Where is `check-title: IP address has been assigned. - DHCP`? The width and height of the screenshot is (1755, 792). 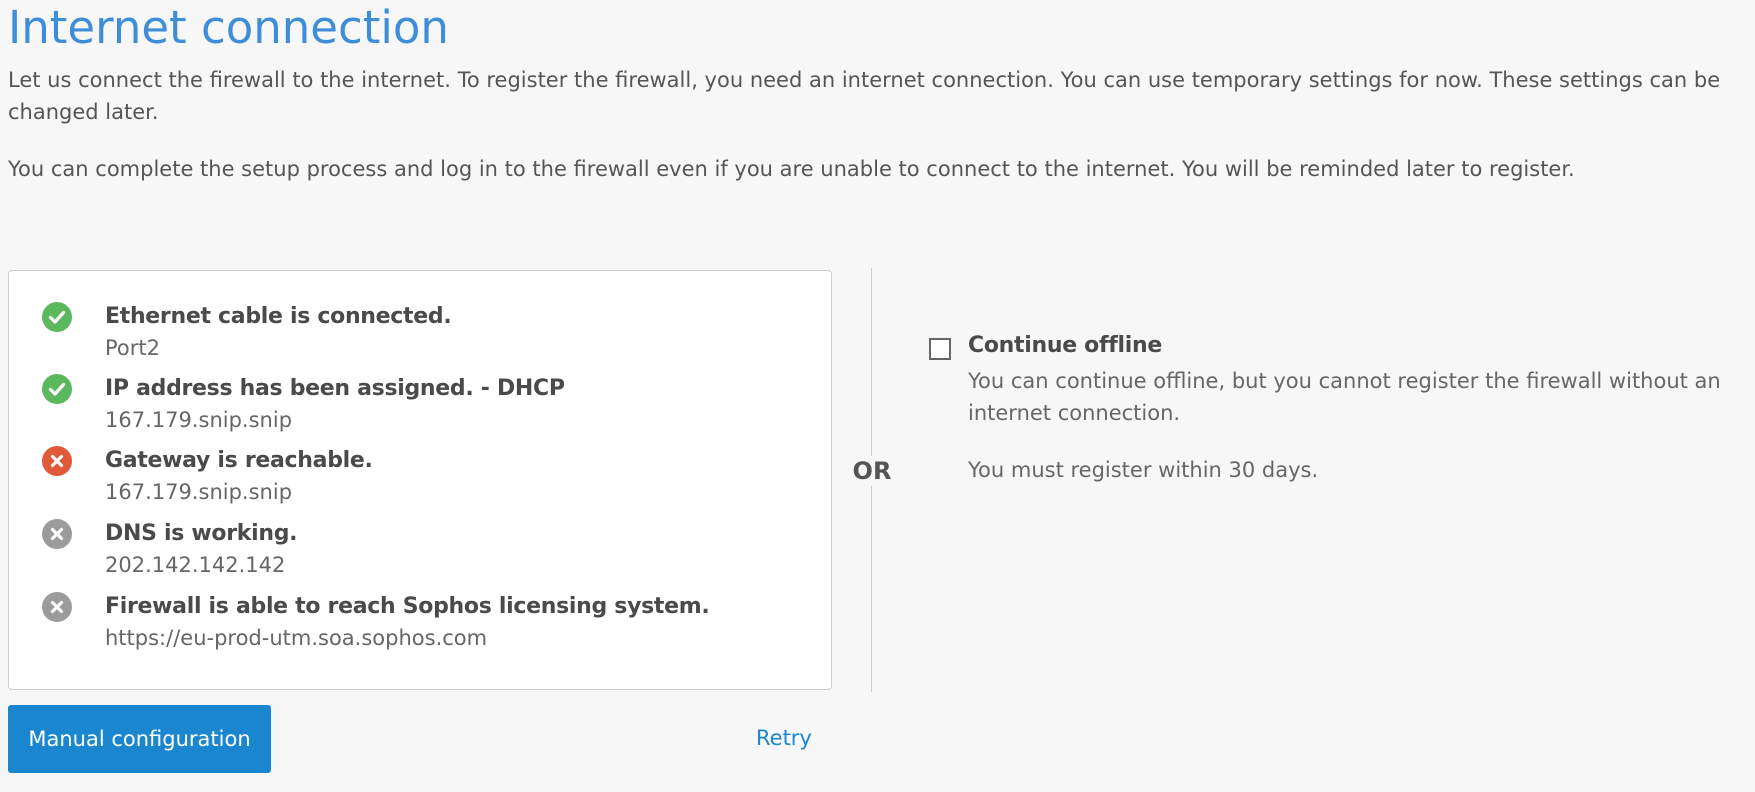 check-title: IP address has been assigned. - DHCP is located at coordinates (335, 388).